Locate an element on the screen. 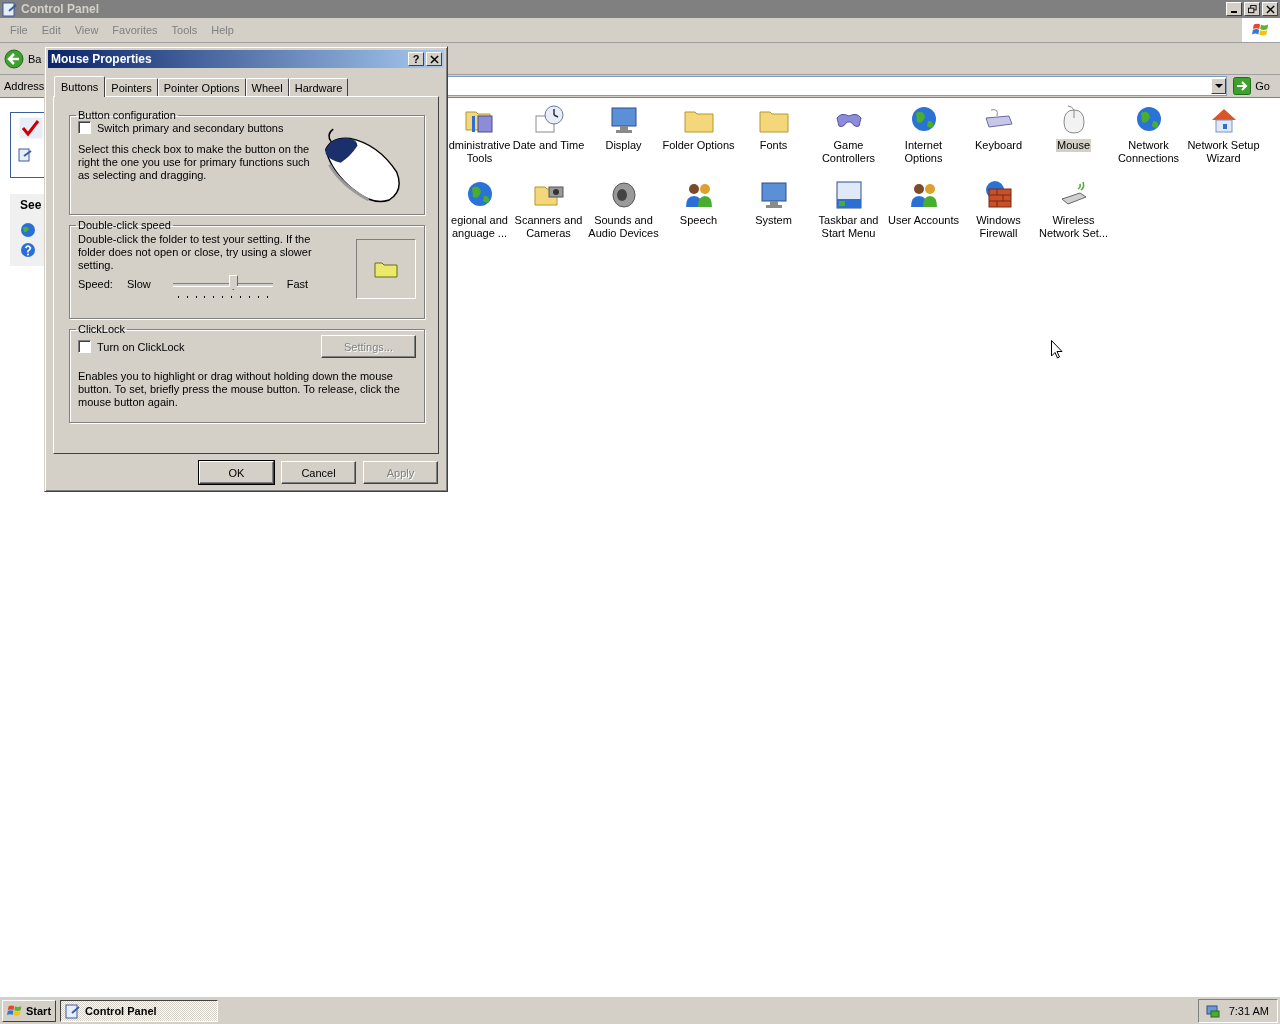 The image size is (1280, 1024). network-icon is located at coordinates (1212, 1010).